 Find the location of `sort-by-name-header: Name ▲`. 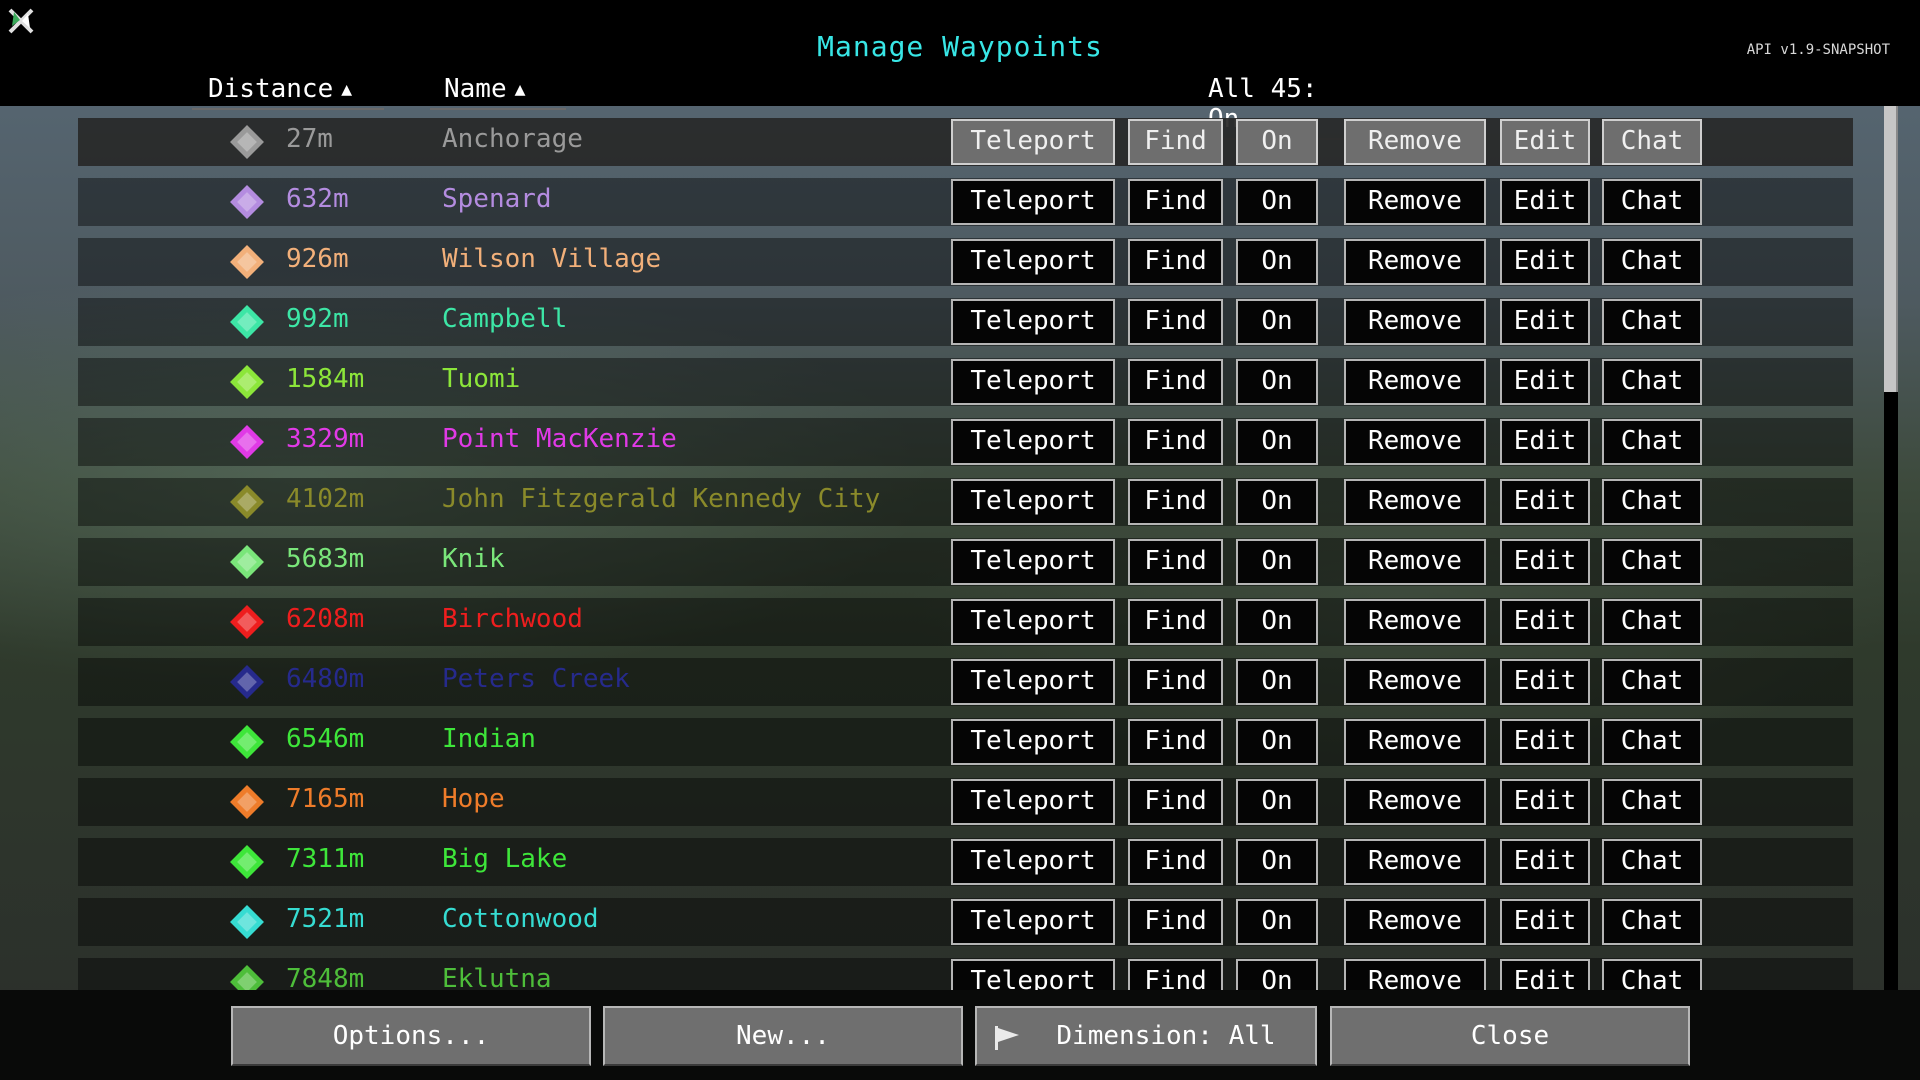

sort-by-name-header: Name ▲ is located at coordinates (498, 92).